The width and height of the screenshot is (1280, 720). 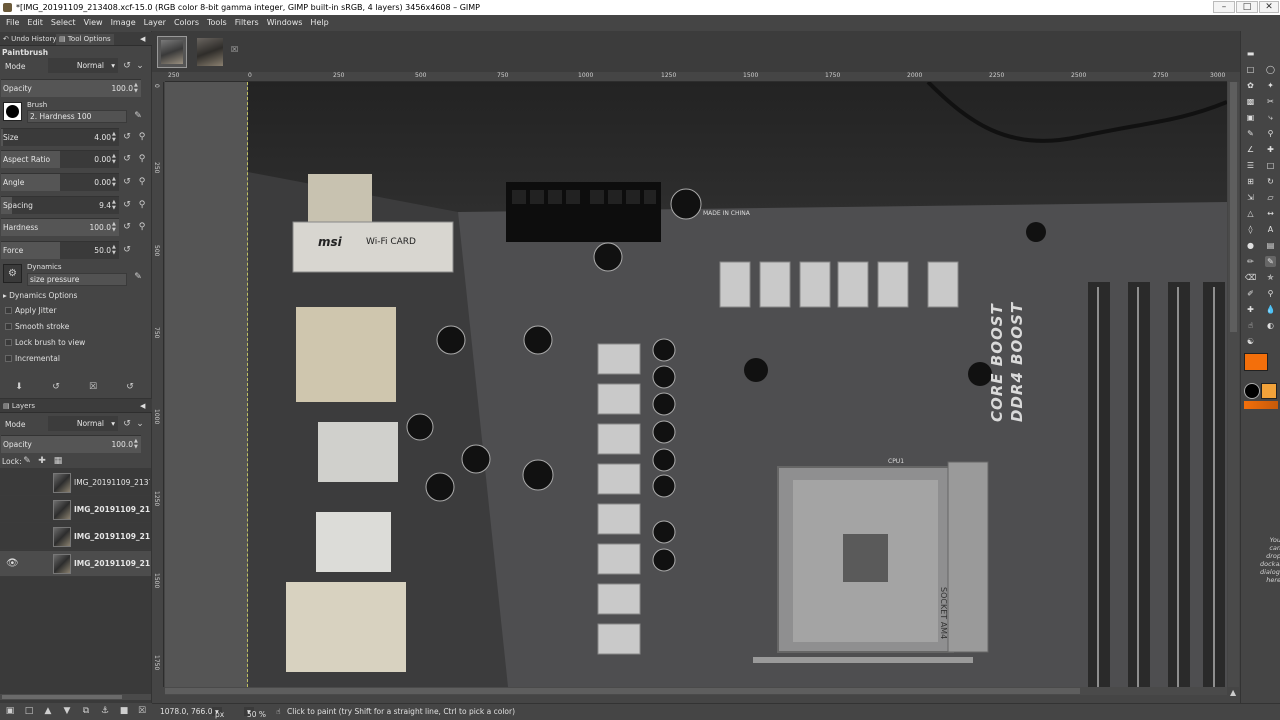 What do you see at coordinates (1270, 261) in the screenshot?
I see `paintbrush-icon: ✎` at bounding box center [1270, 261].